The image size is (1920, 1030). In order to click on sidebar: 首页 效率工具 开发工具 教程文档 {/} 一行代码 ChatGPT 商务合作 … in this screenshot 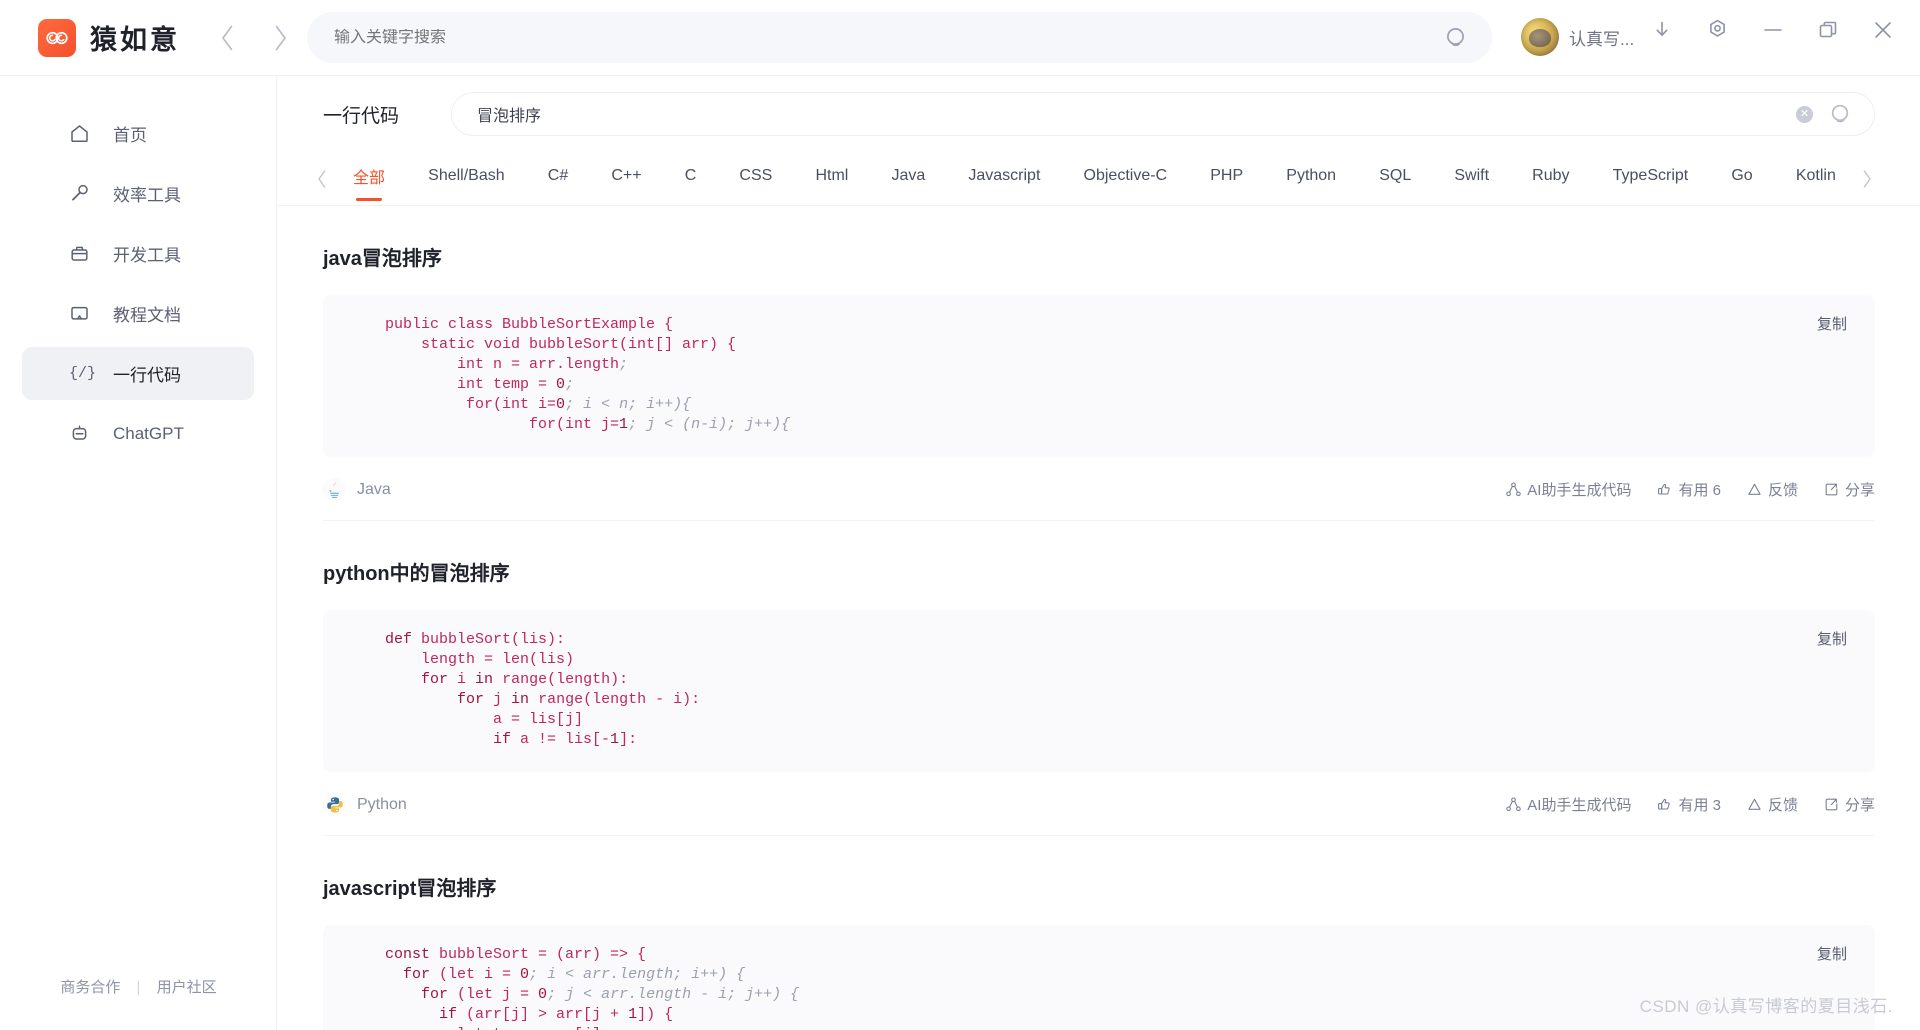, I will do `click(138, 553)`.